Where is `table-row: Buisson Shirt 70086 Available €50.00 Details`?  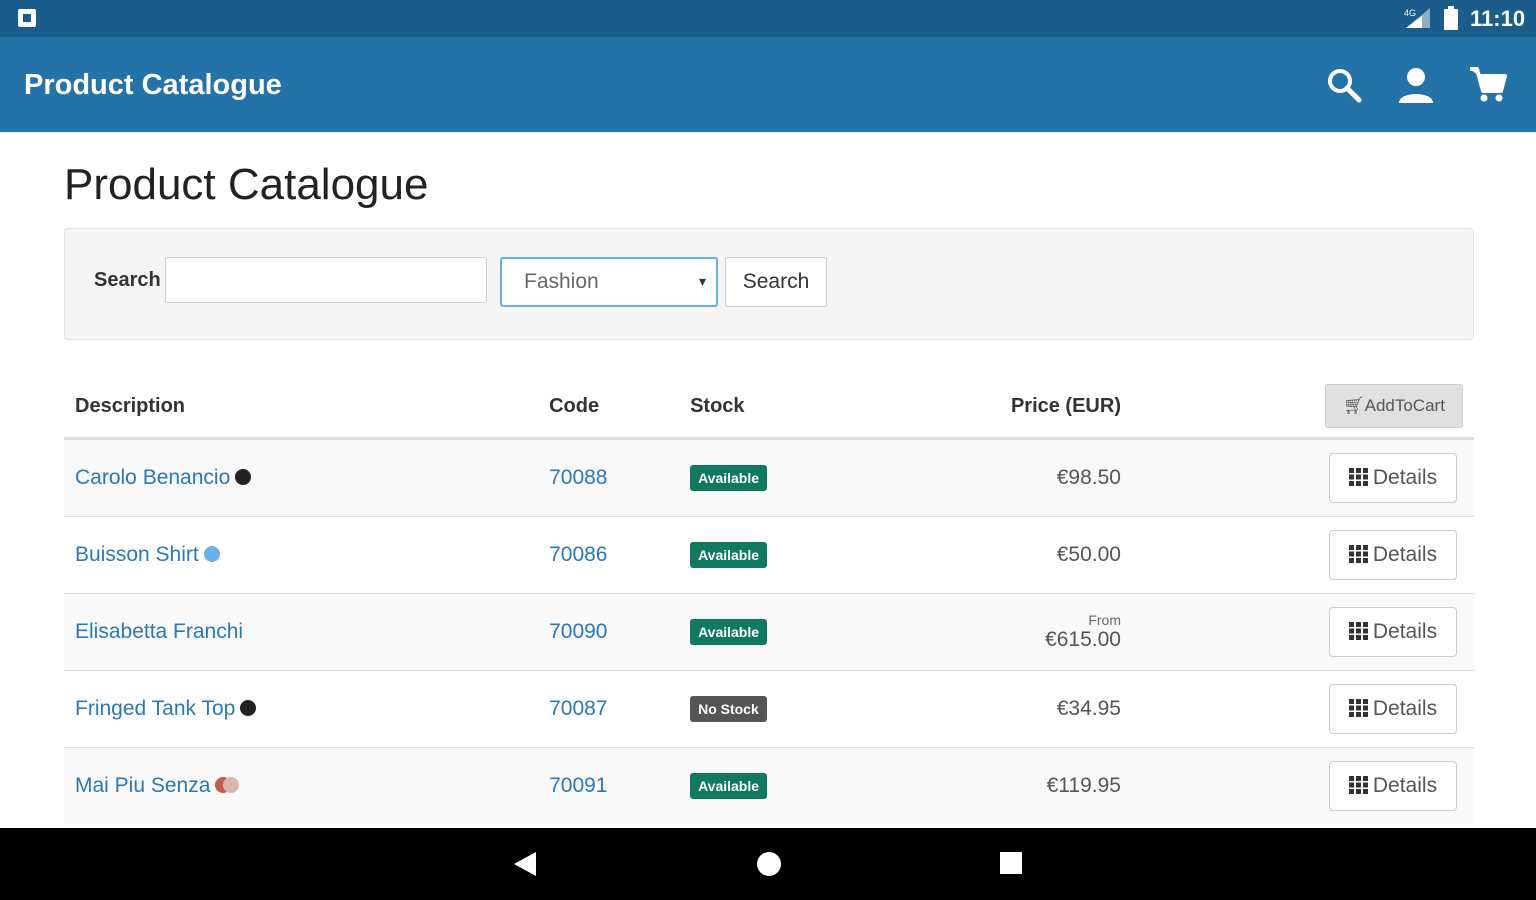 table-row: Buisson Shirt 70086 Available €50.00 Details is located at coordinates (769, 555).